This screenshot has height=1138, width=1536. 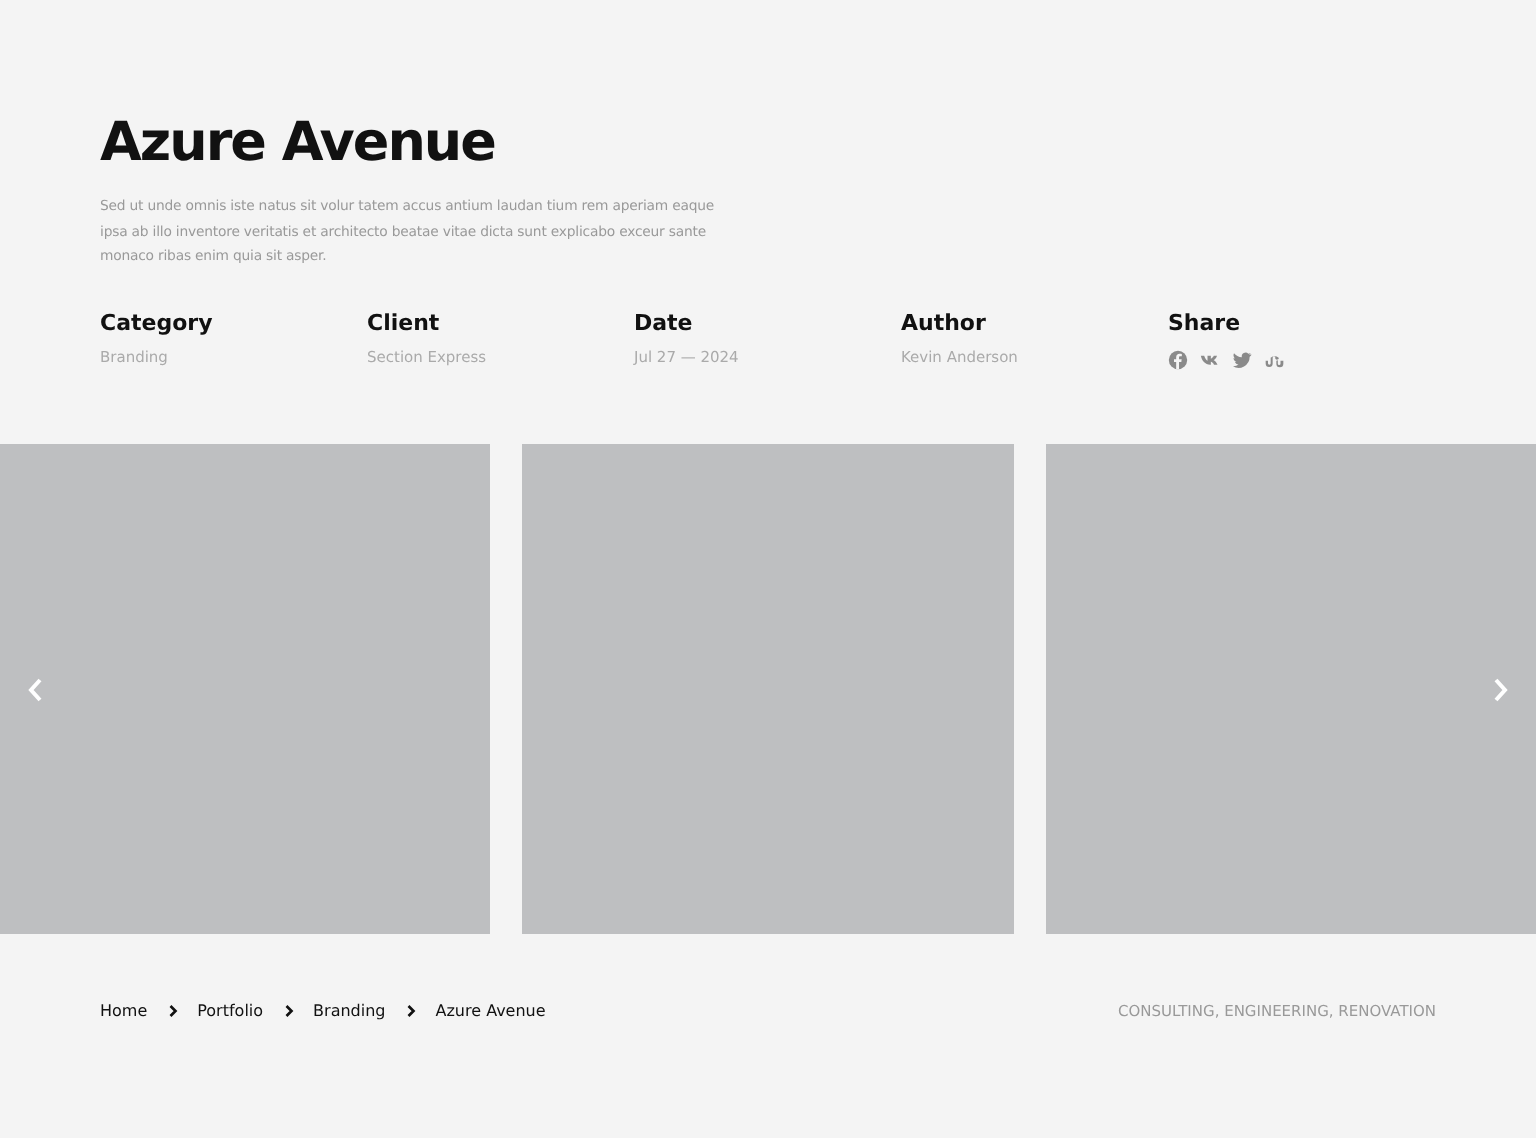 What do you see at coordinates (298, 144) in the screenshot?
I see `project-title: Azure Avenue` at bounding box center [298, 144].